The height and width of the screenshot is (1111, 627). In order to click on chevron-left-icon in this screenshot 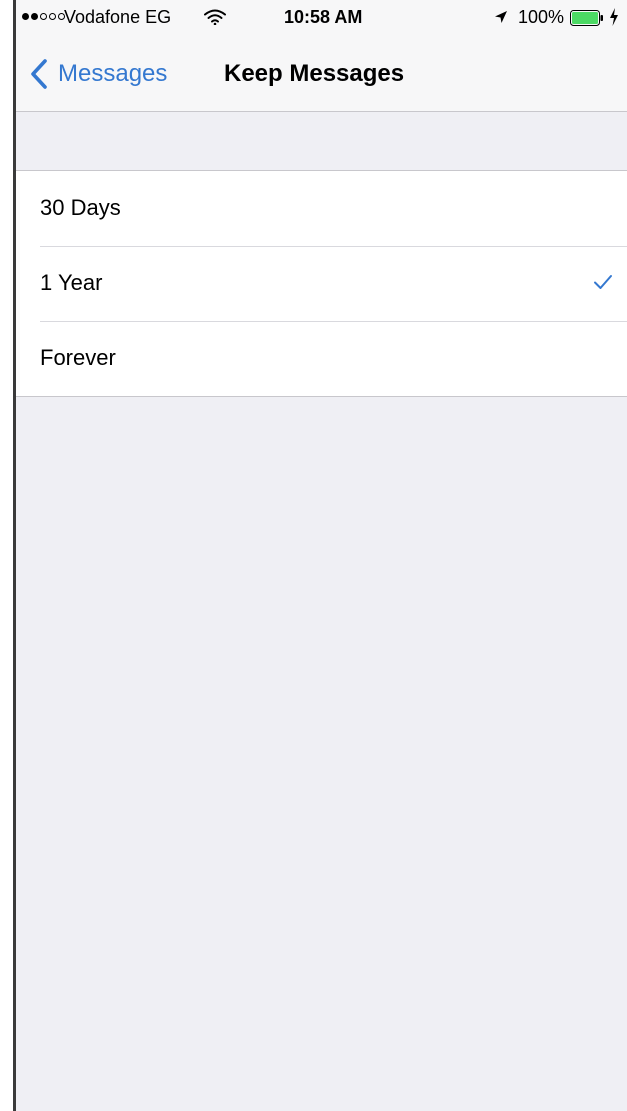, I will do `click(39, 74)`.